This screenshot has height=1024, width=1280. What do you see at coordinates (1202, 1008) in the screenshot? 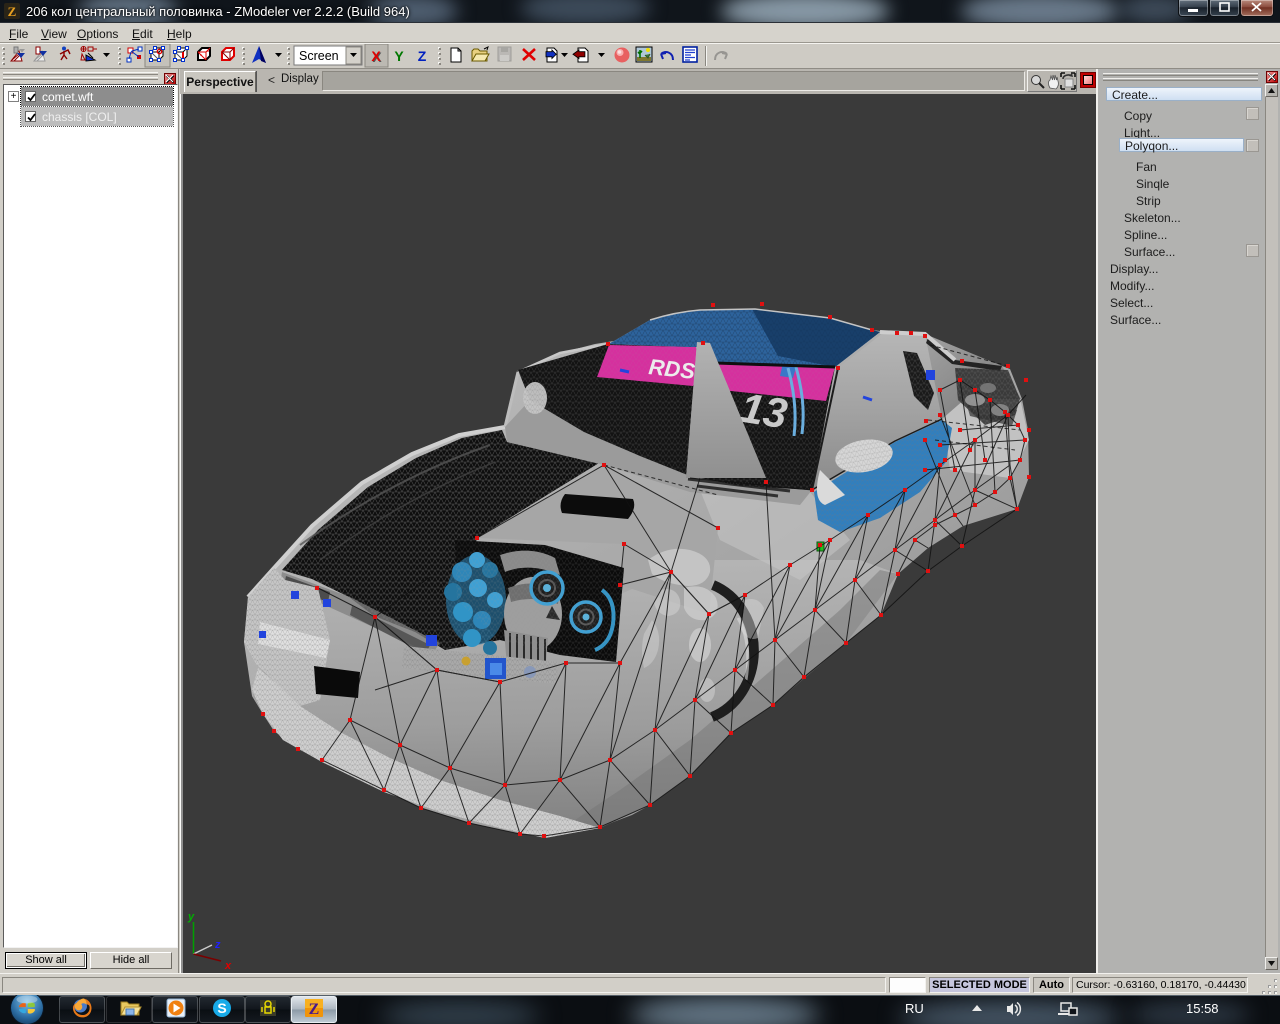
I see `svg-text: 15:58` at bounding box center [1202, 1008].